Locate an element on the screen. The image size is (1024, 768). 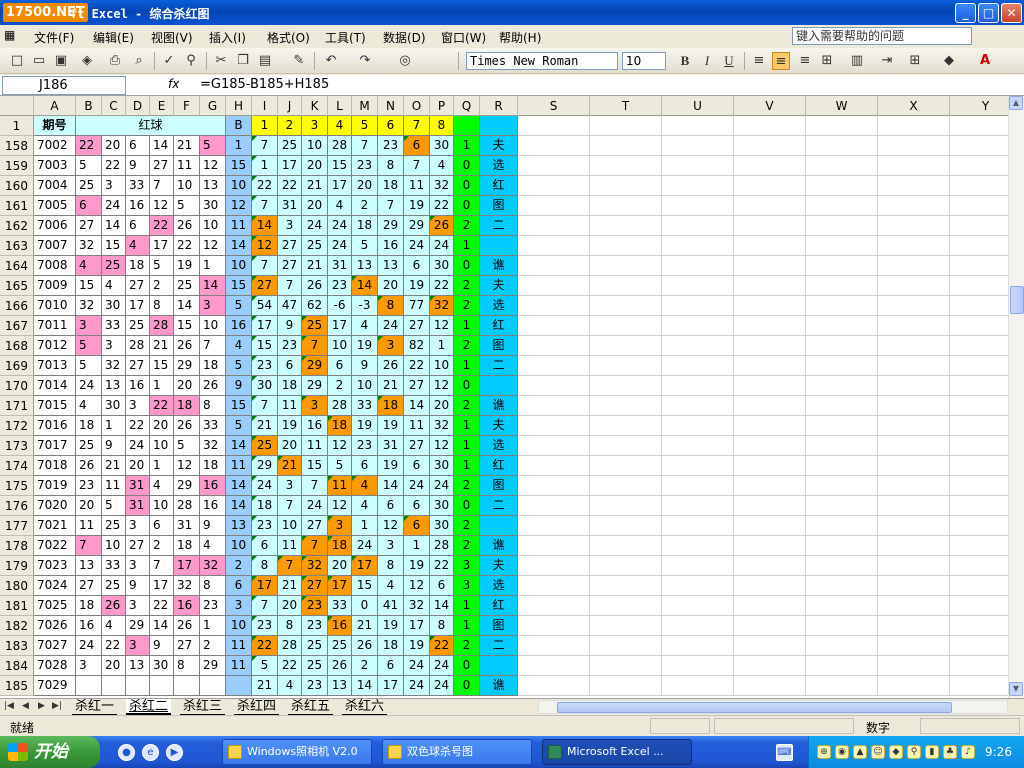
blue-ball-cell: 10 is located at coordinates (239, 266).